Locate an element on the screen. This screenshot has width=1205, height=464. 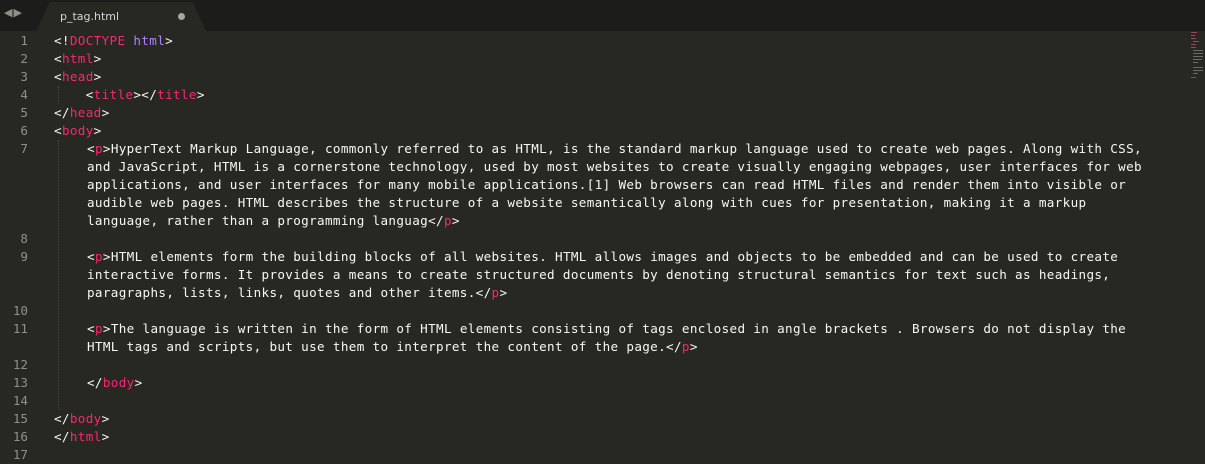
line-number: 8 is located at coordinates (24, 238).